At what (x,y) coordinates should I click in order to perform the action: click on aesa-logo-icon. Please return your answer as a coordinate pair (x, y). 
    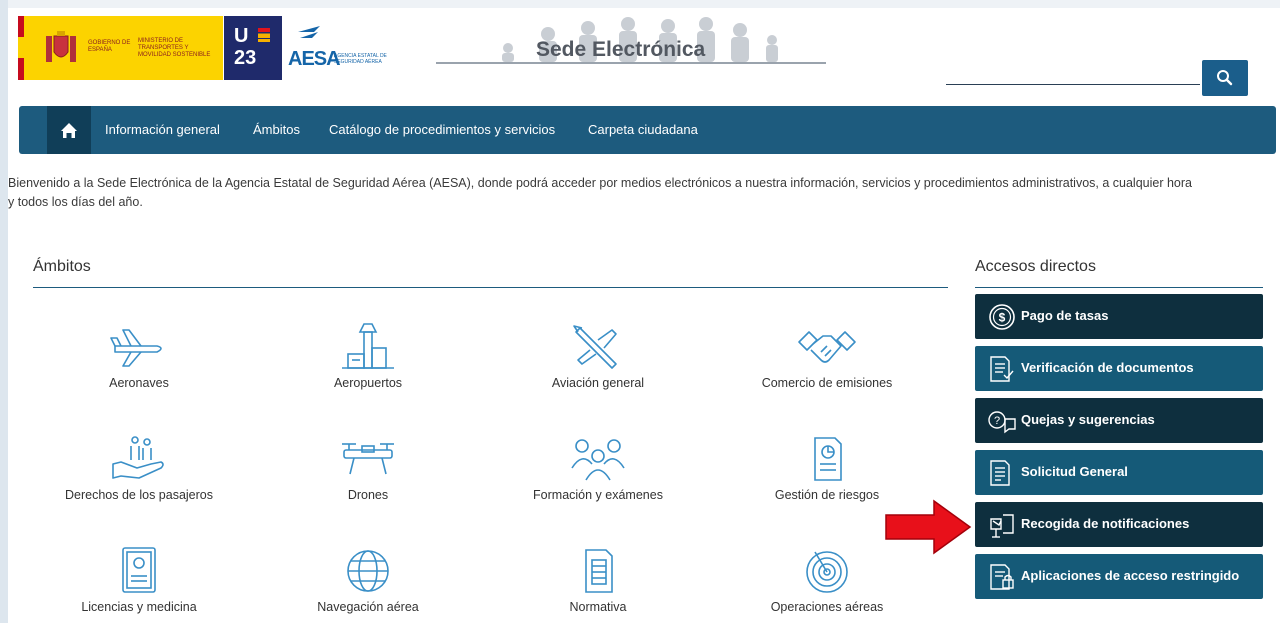
    Looking at the image, I should click on (309, 32).